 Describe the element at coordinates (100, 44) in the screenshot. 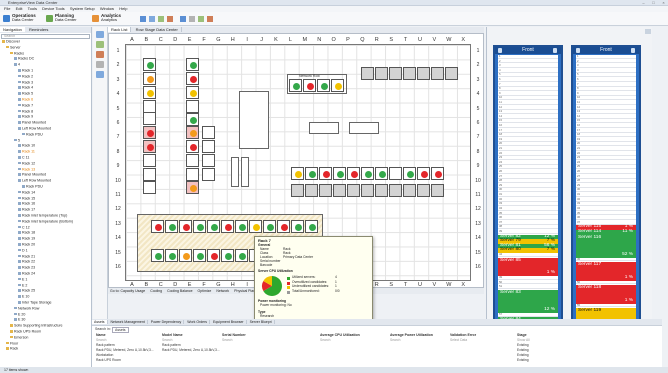

I see `move-tool-icon` at that location.